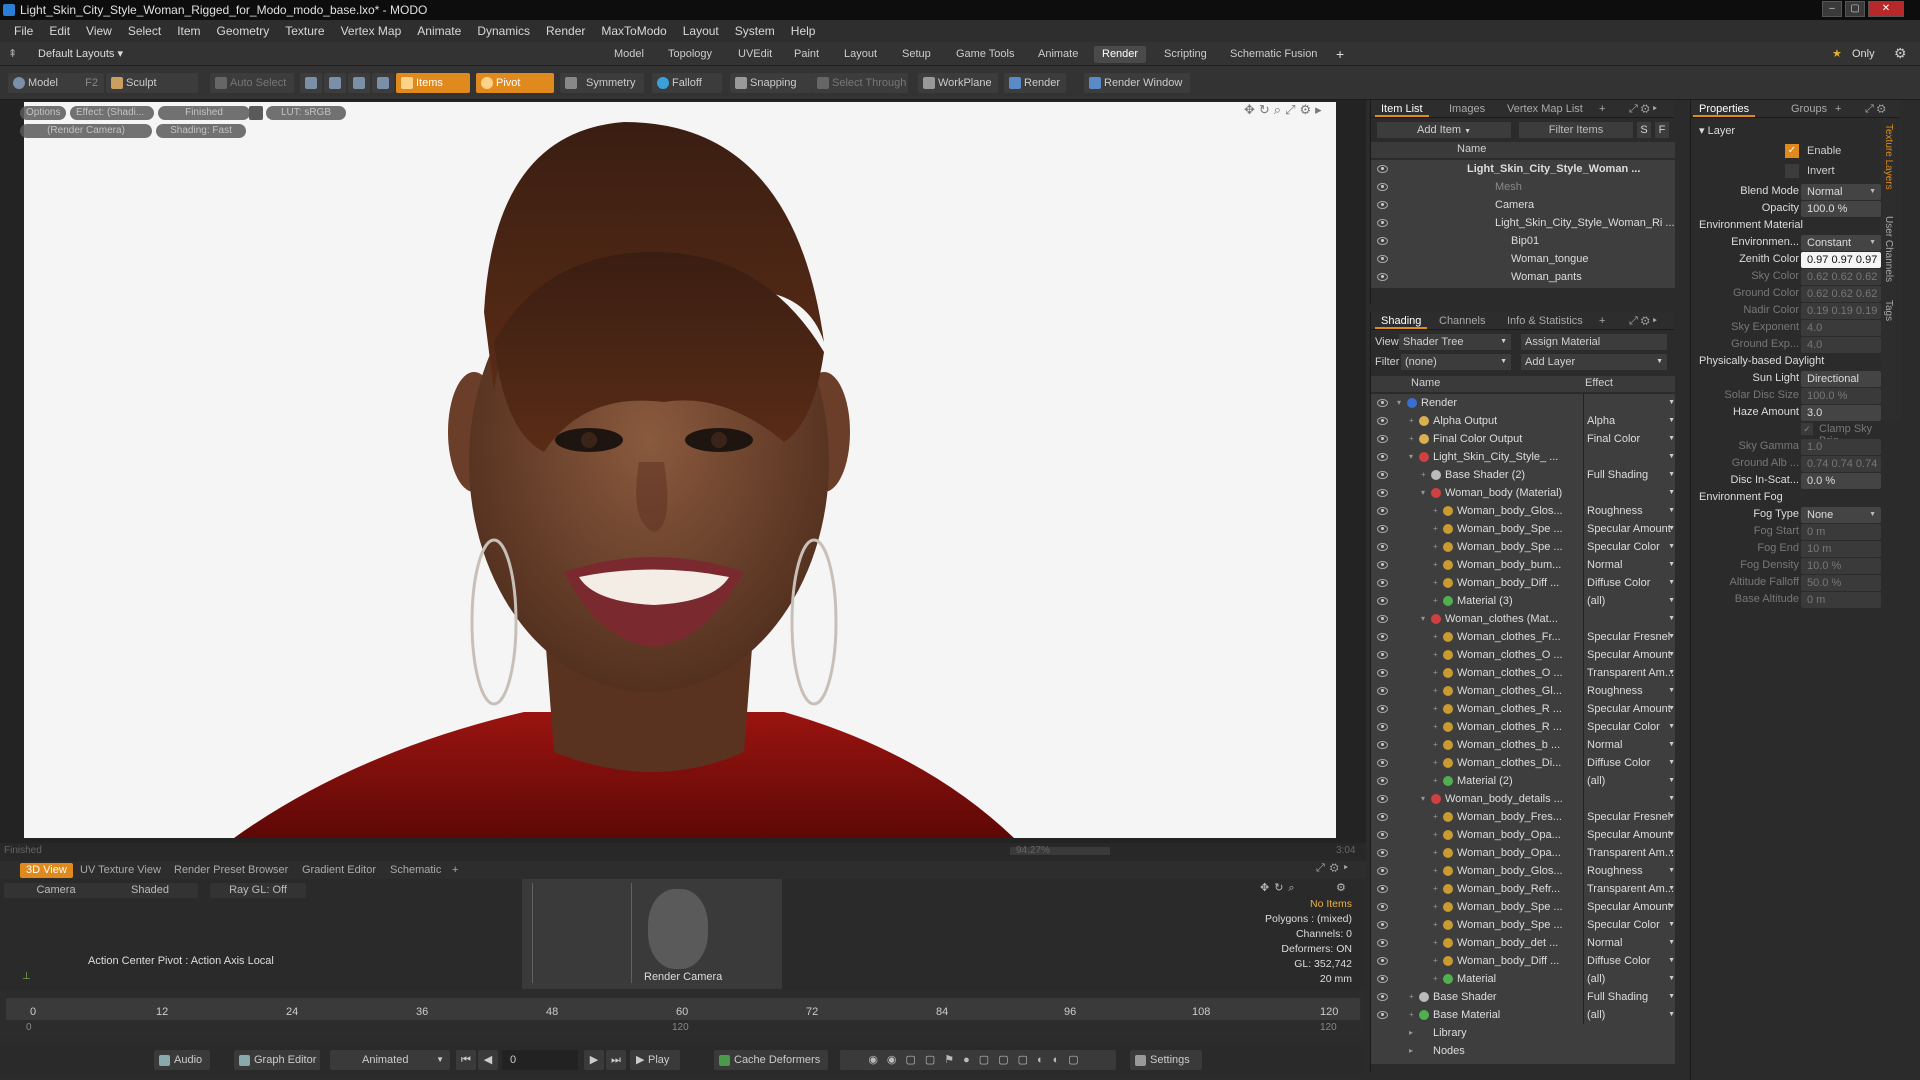  What do you see at coordinates (1523, 1033) in the screenshot?
I see `shader-tree-row: ▸ Library` at bounding box center [1523, 1033].